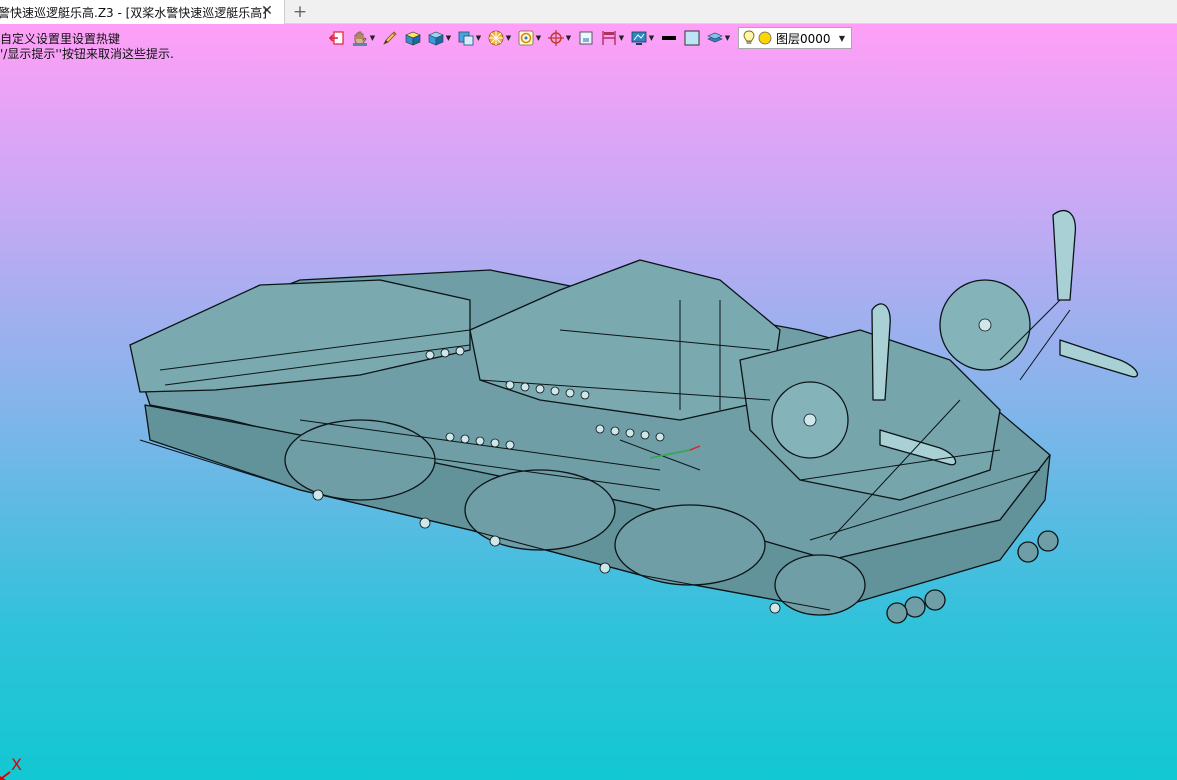 The width and height of the screenshot is (1177, 780). I want to click on document-tab-title: 警快速巡逻艇乐高.Z3 - [双桨水警快速巡逻艇乐高], so click(133, 12).